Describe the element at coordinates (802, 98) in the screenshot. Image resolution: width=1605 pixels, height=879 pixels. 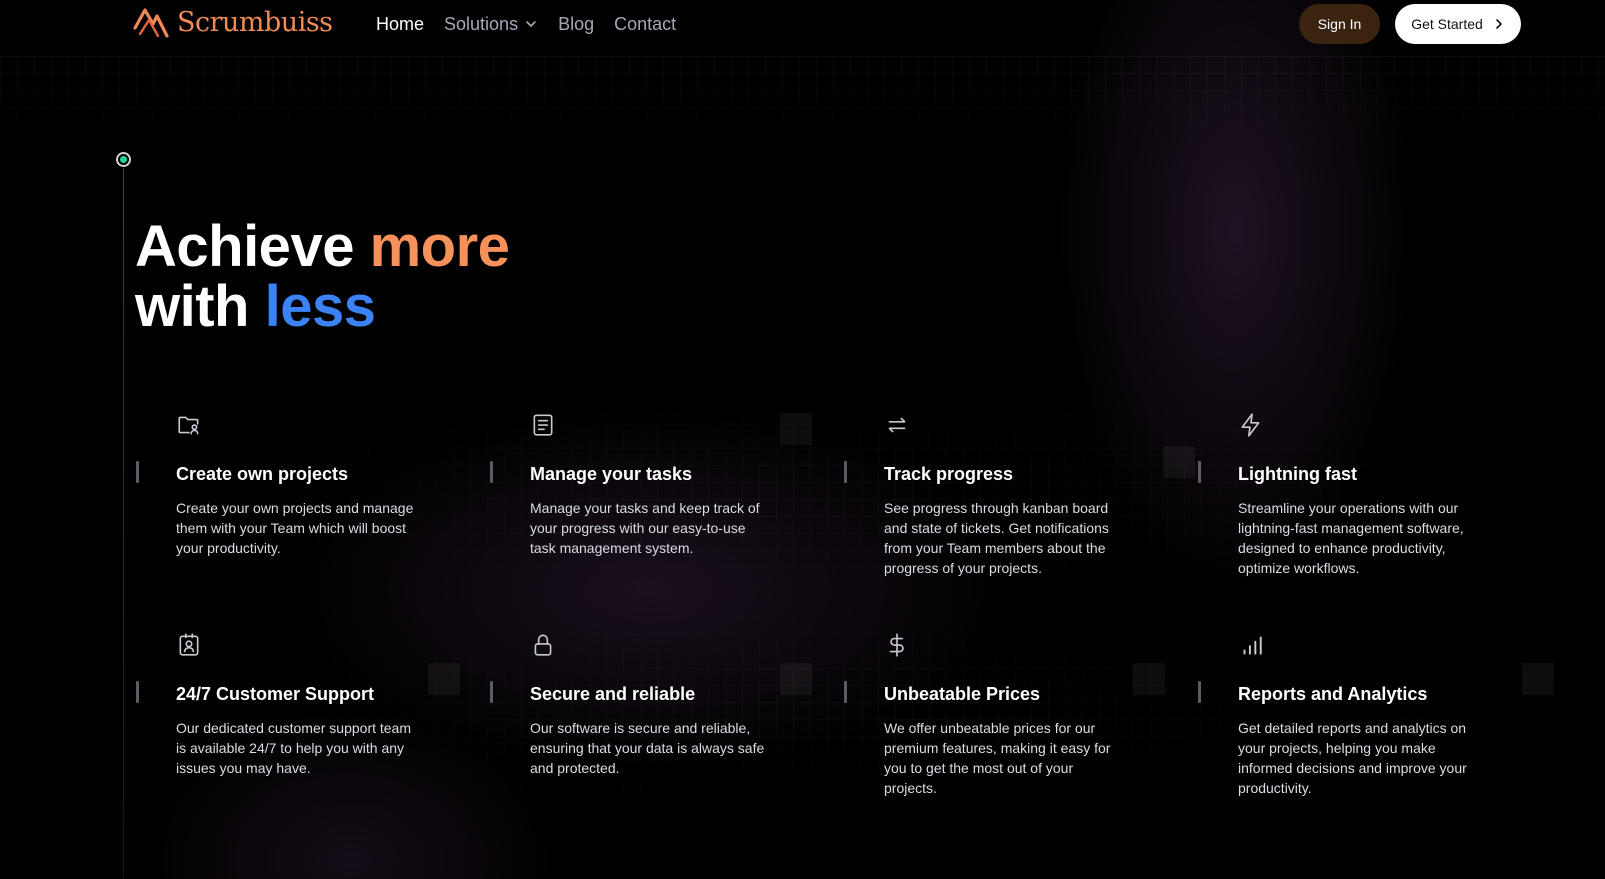
I see `header-grid-background` at that location.